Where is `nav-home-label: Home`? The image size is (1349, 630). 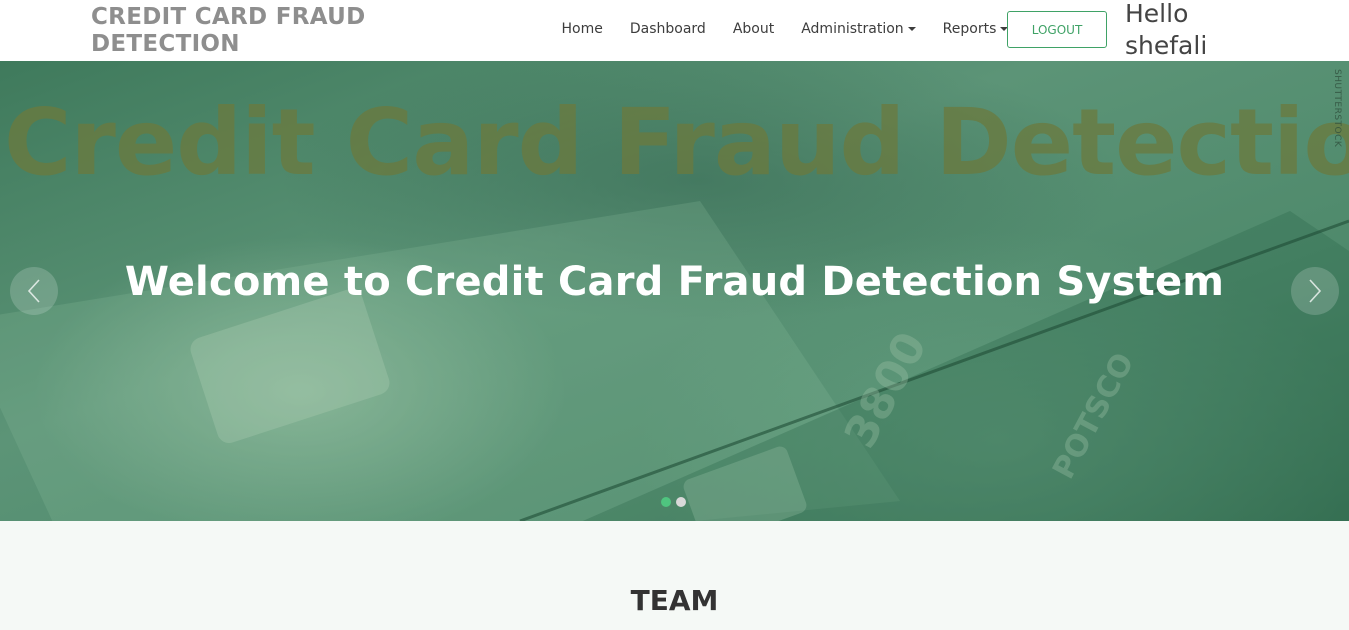 nav-home-label: Home is located at coordinates (582, 29).